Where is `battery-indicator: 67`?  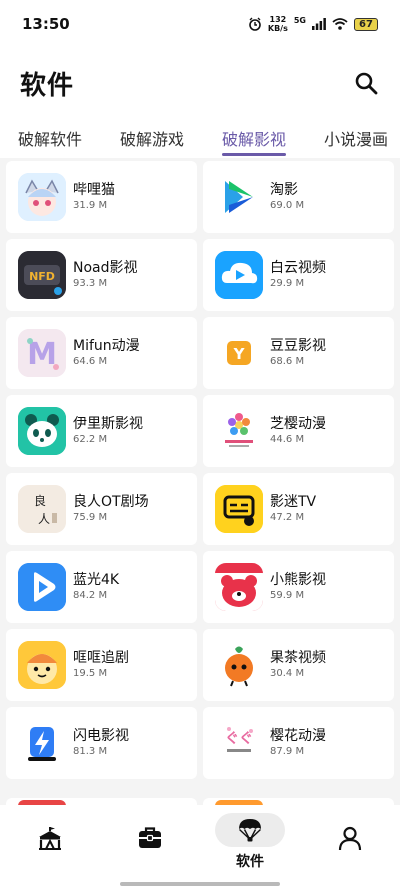 battery-indicator: 67 is located at coordinates (366, 24).